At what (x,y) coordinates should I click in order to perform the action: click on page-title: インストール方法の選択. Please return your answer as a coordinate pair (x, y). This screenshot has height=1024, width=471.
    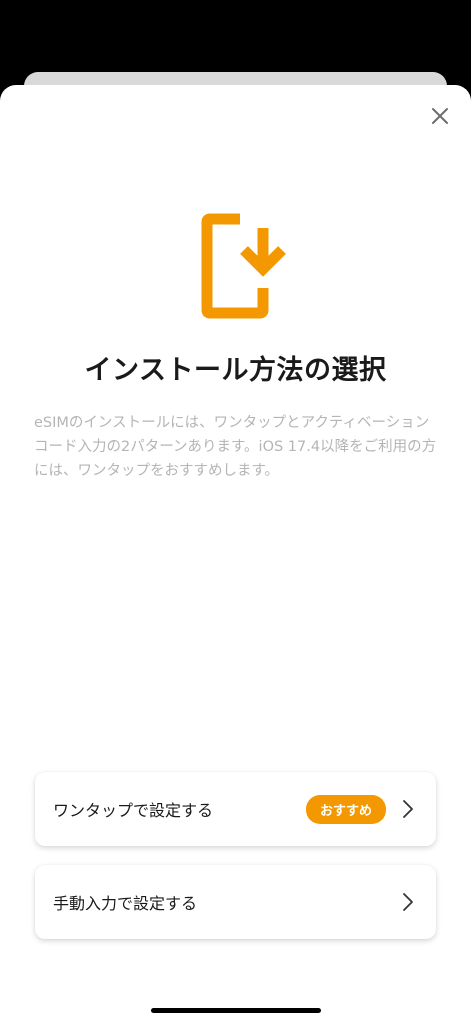
    Looking at the image, I should click on (235, 370).